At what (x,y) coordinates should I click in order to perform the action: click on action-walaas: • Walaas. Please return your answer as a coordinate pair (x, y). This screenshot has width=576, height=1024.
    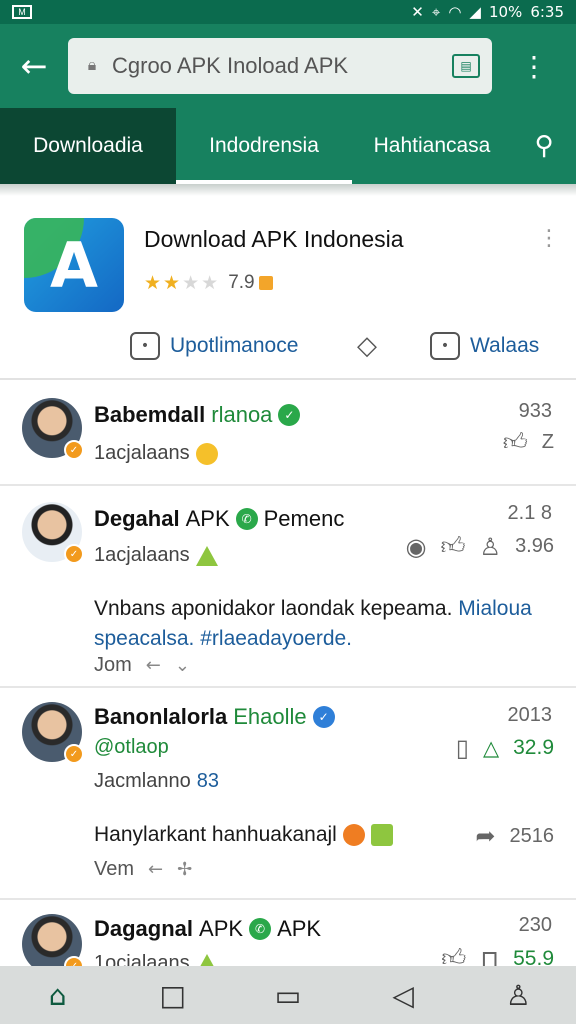
    Looking at the image, I should click on (484, 346).